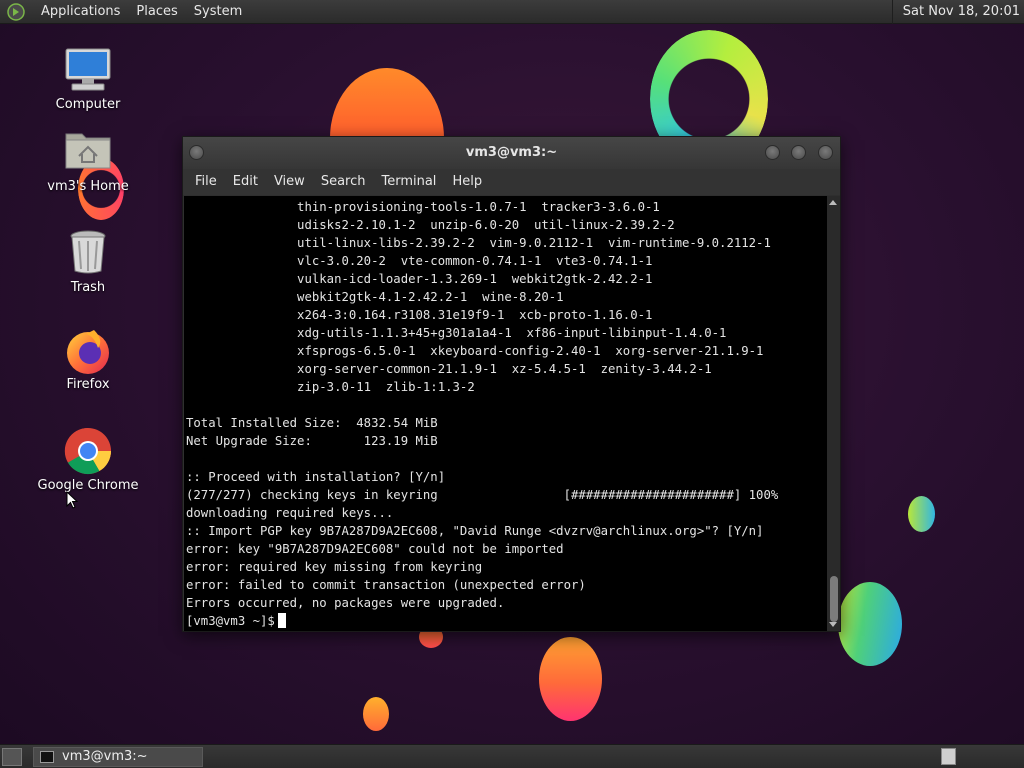 The width and height of the screenshot is (1024, 768). I want to click on terminal-scrollbar, so click(833, 413).